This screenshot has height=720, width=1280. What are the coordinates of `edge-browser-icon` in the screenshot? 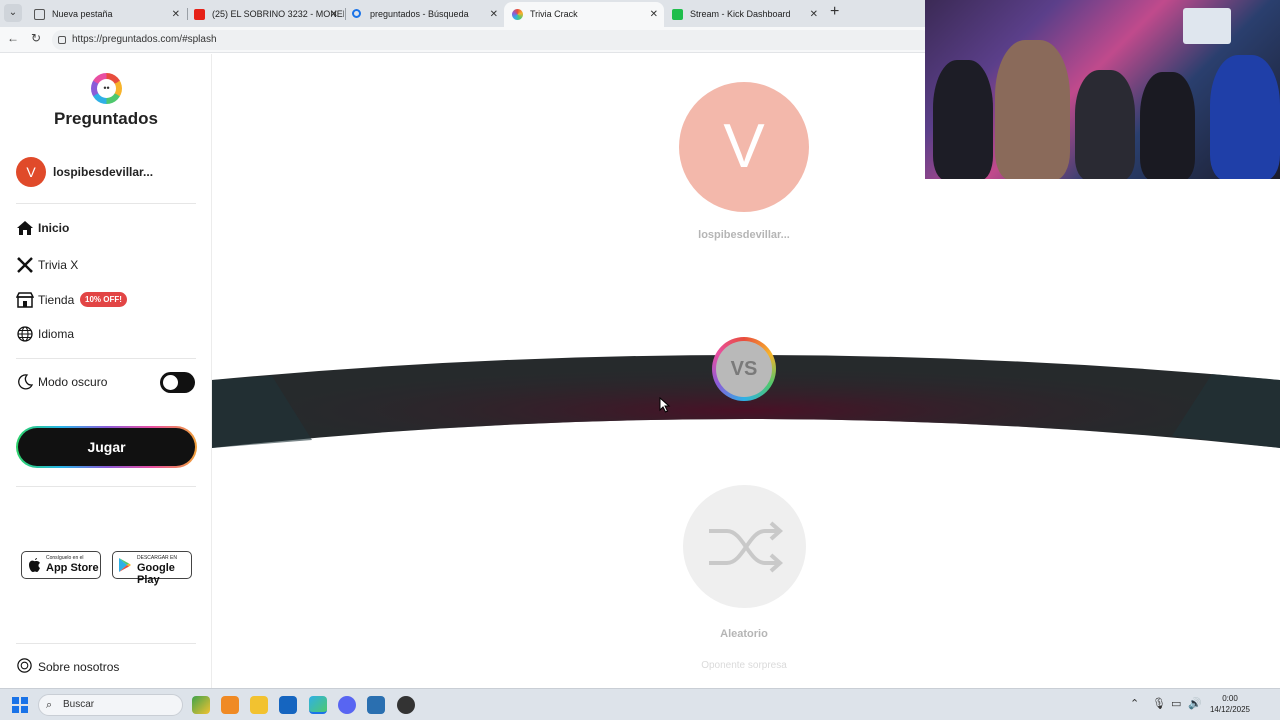 It's located at (318, 705).